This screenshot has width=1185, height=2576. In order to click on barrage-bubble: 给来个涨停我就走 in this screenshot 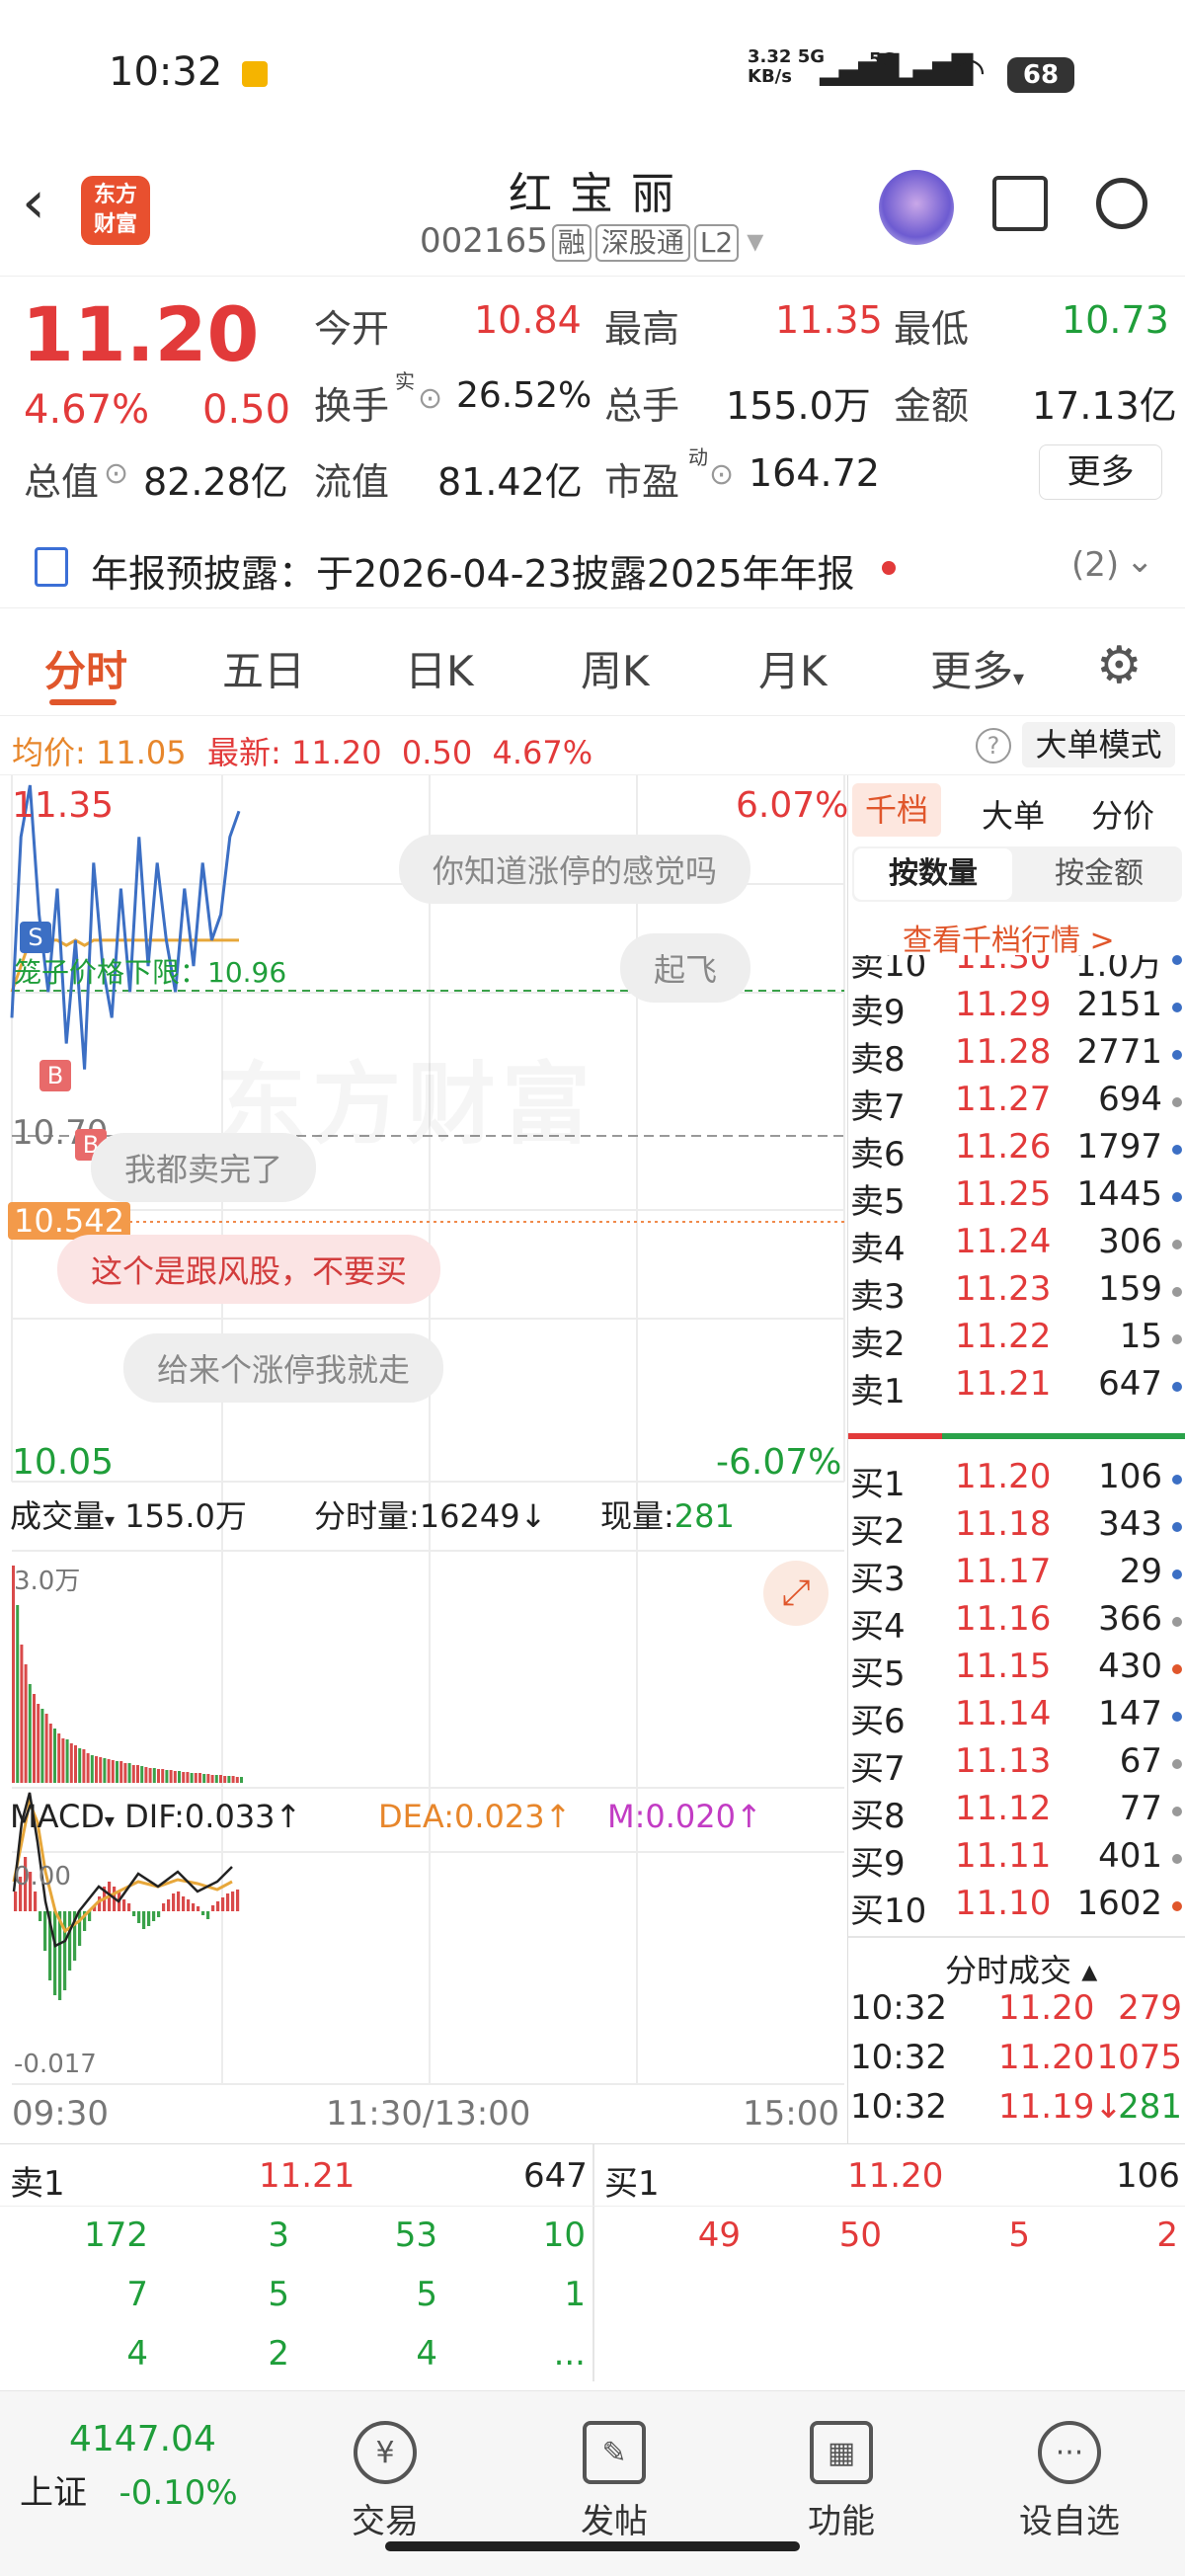, I will do `click(283, 1368)`.